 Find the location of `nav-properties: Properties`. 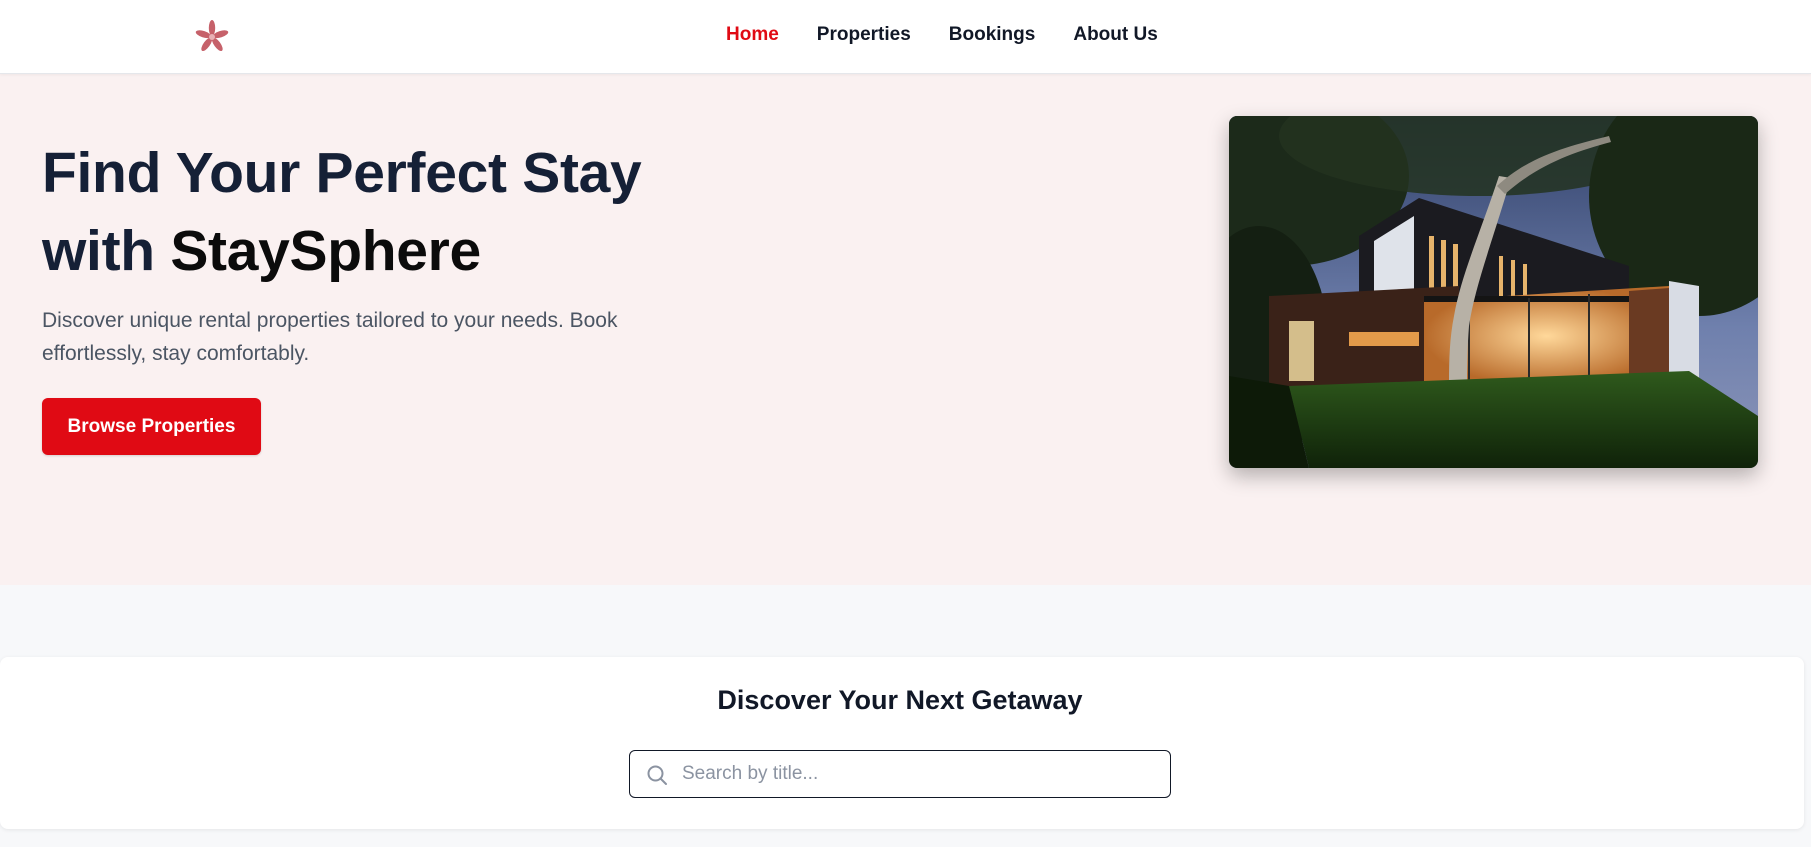

nav-properties: Properties is located at coordinates (864, 35).